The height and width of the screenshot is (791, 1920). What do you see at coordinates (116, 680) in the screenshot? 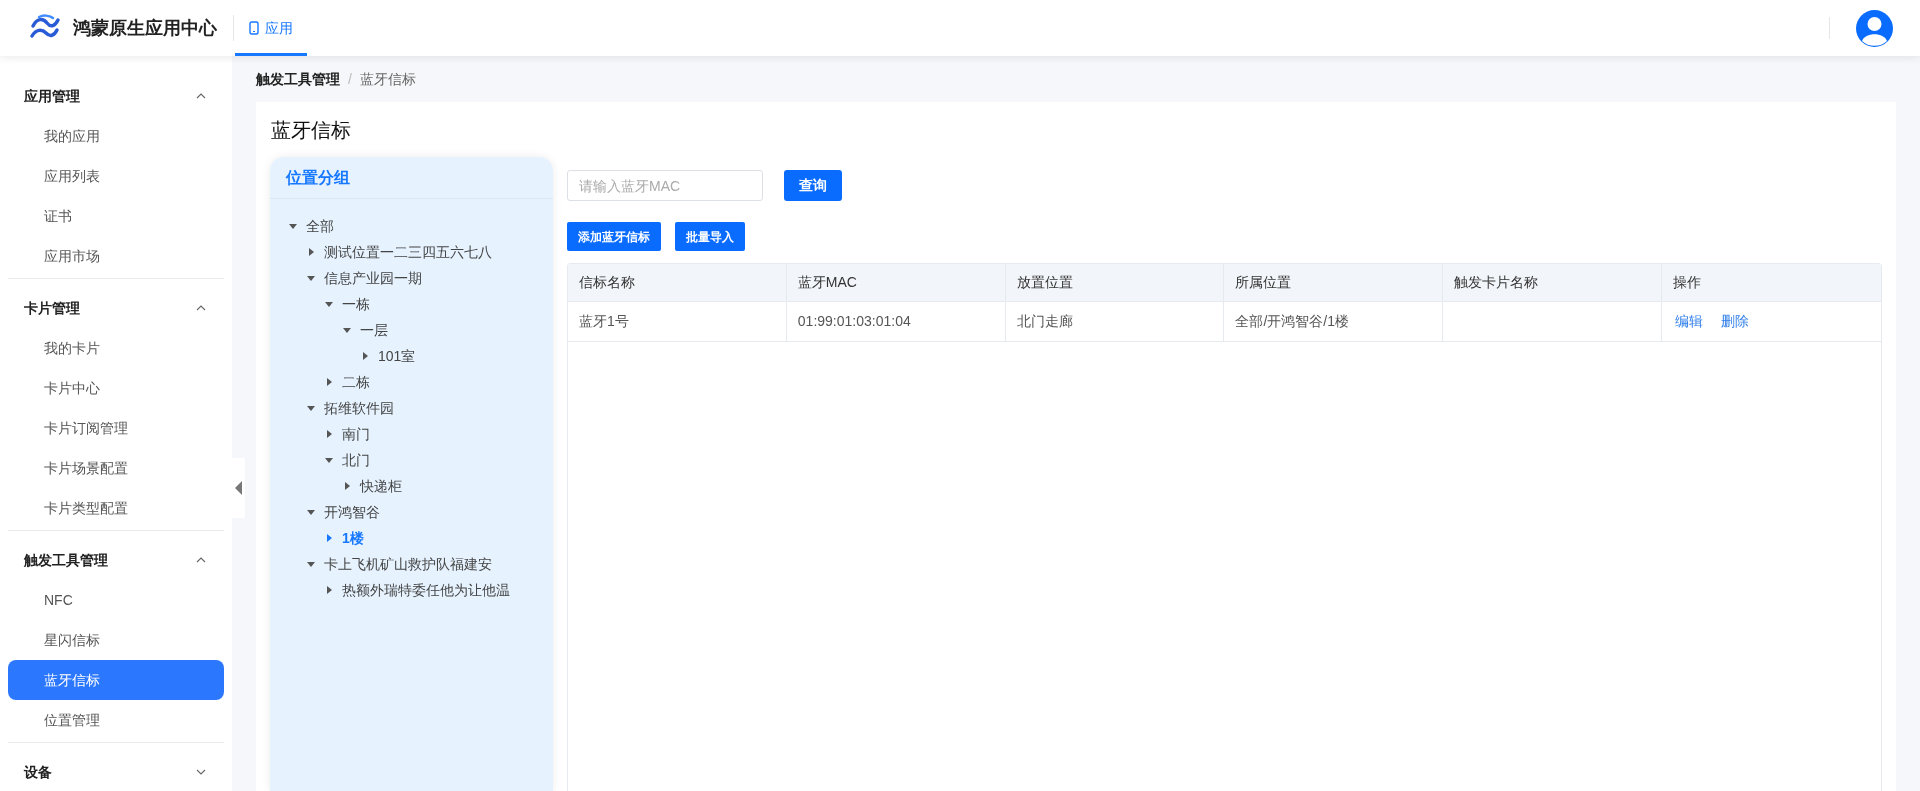
I see `sidebar-item: 蓝牙信标` at bounding box center [116, 680].